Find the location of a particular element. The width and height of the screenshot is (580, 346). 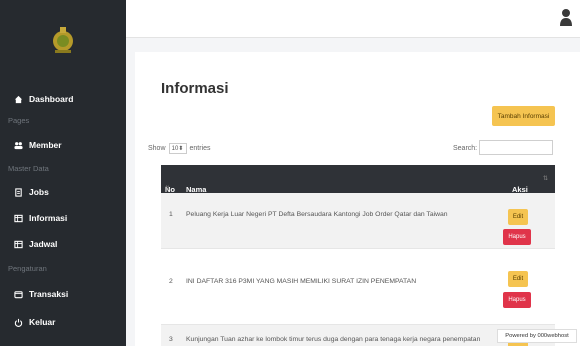

home-icon is located at coordinates (18, 99).